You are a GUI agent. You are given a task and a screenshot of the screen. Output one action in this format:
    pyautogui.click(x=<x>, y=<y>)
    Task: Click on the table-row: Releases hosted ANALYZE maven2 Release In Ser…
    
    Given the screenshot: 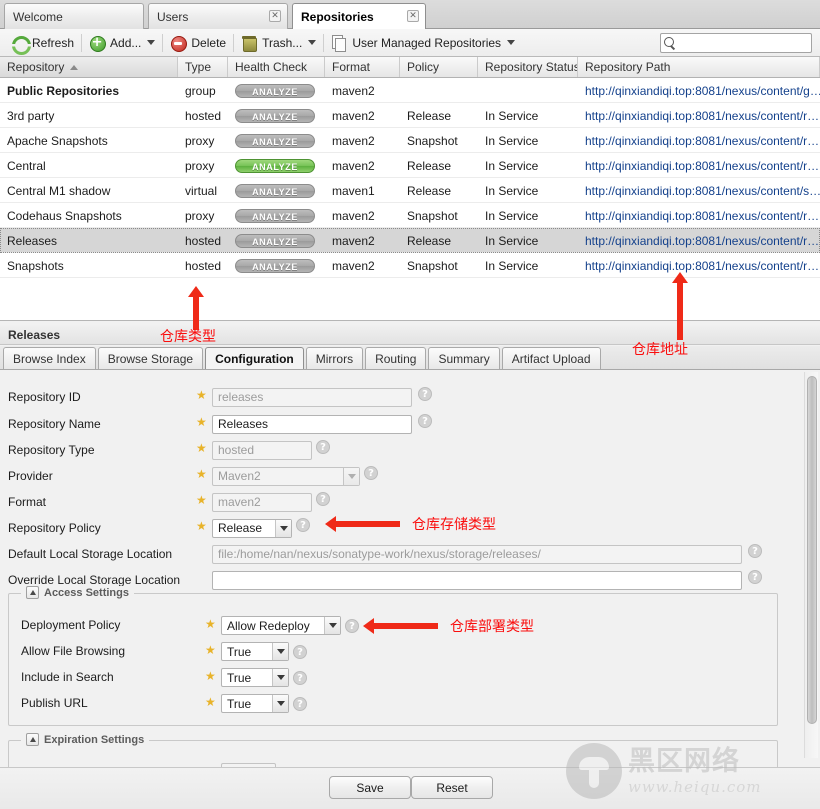 What is the action you would take?
    pyautogui.click(x=410, y=240)
    